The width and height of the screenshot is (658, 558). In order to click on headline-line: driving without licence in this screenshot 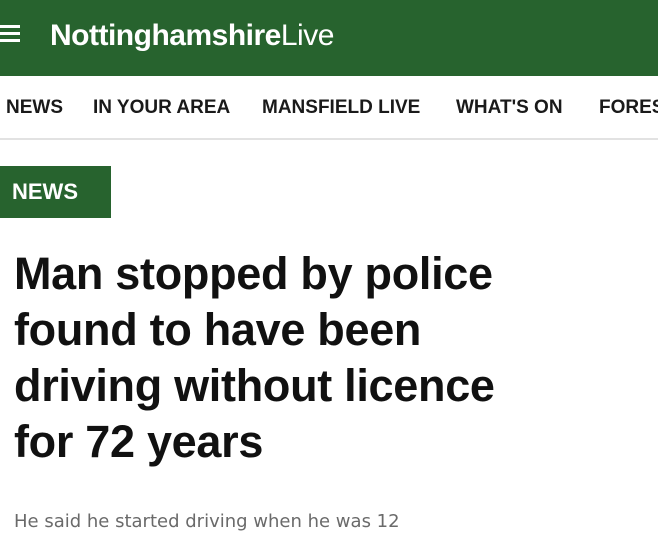, I will do `click(254, 385)`.